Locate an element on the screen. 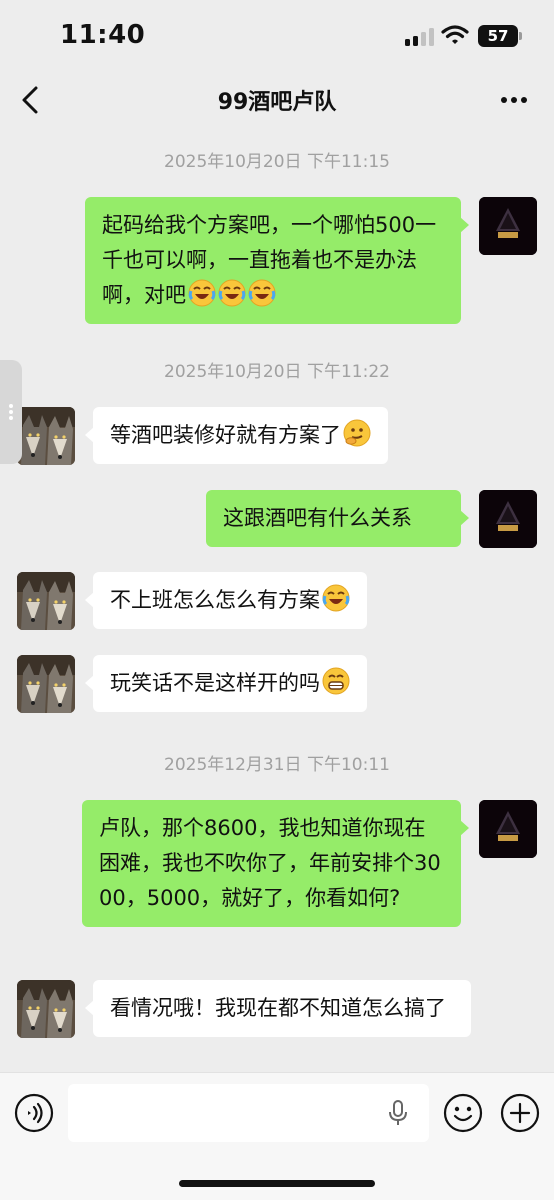 The height and width of the screenshot is (1200, 554). message-text: 这跟酒吧有什么关系 is located at coordinates (317, 518).